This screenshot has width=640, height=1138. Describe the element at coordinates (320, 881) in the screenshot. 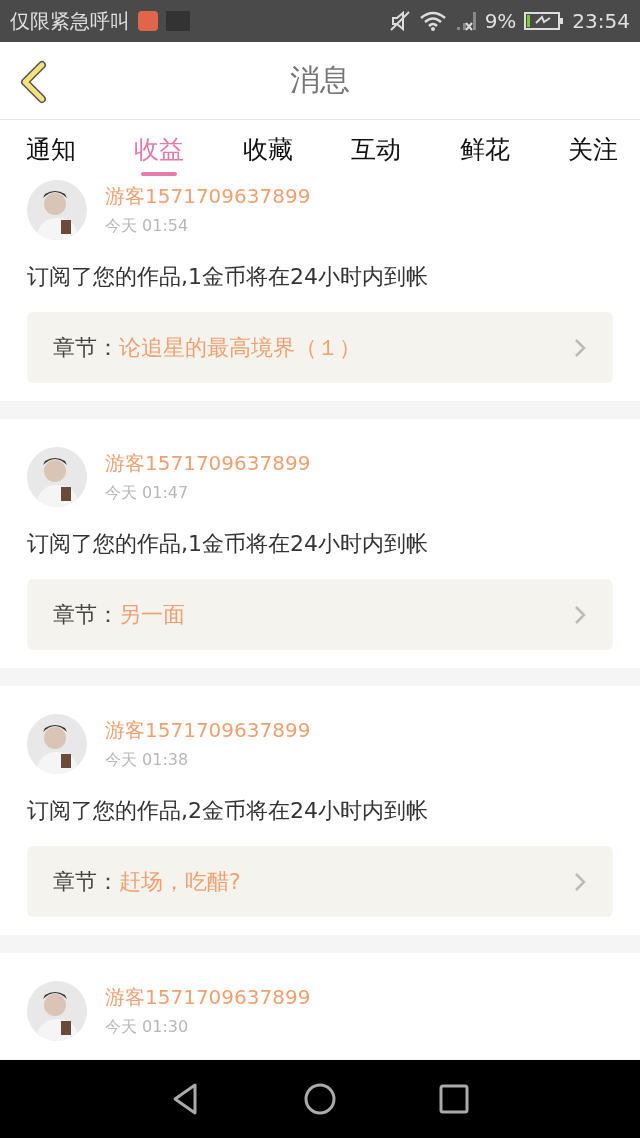

I see `chapter-row: 章节：赶场，吃醋?` at that location.